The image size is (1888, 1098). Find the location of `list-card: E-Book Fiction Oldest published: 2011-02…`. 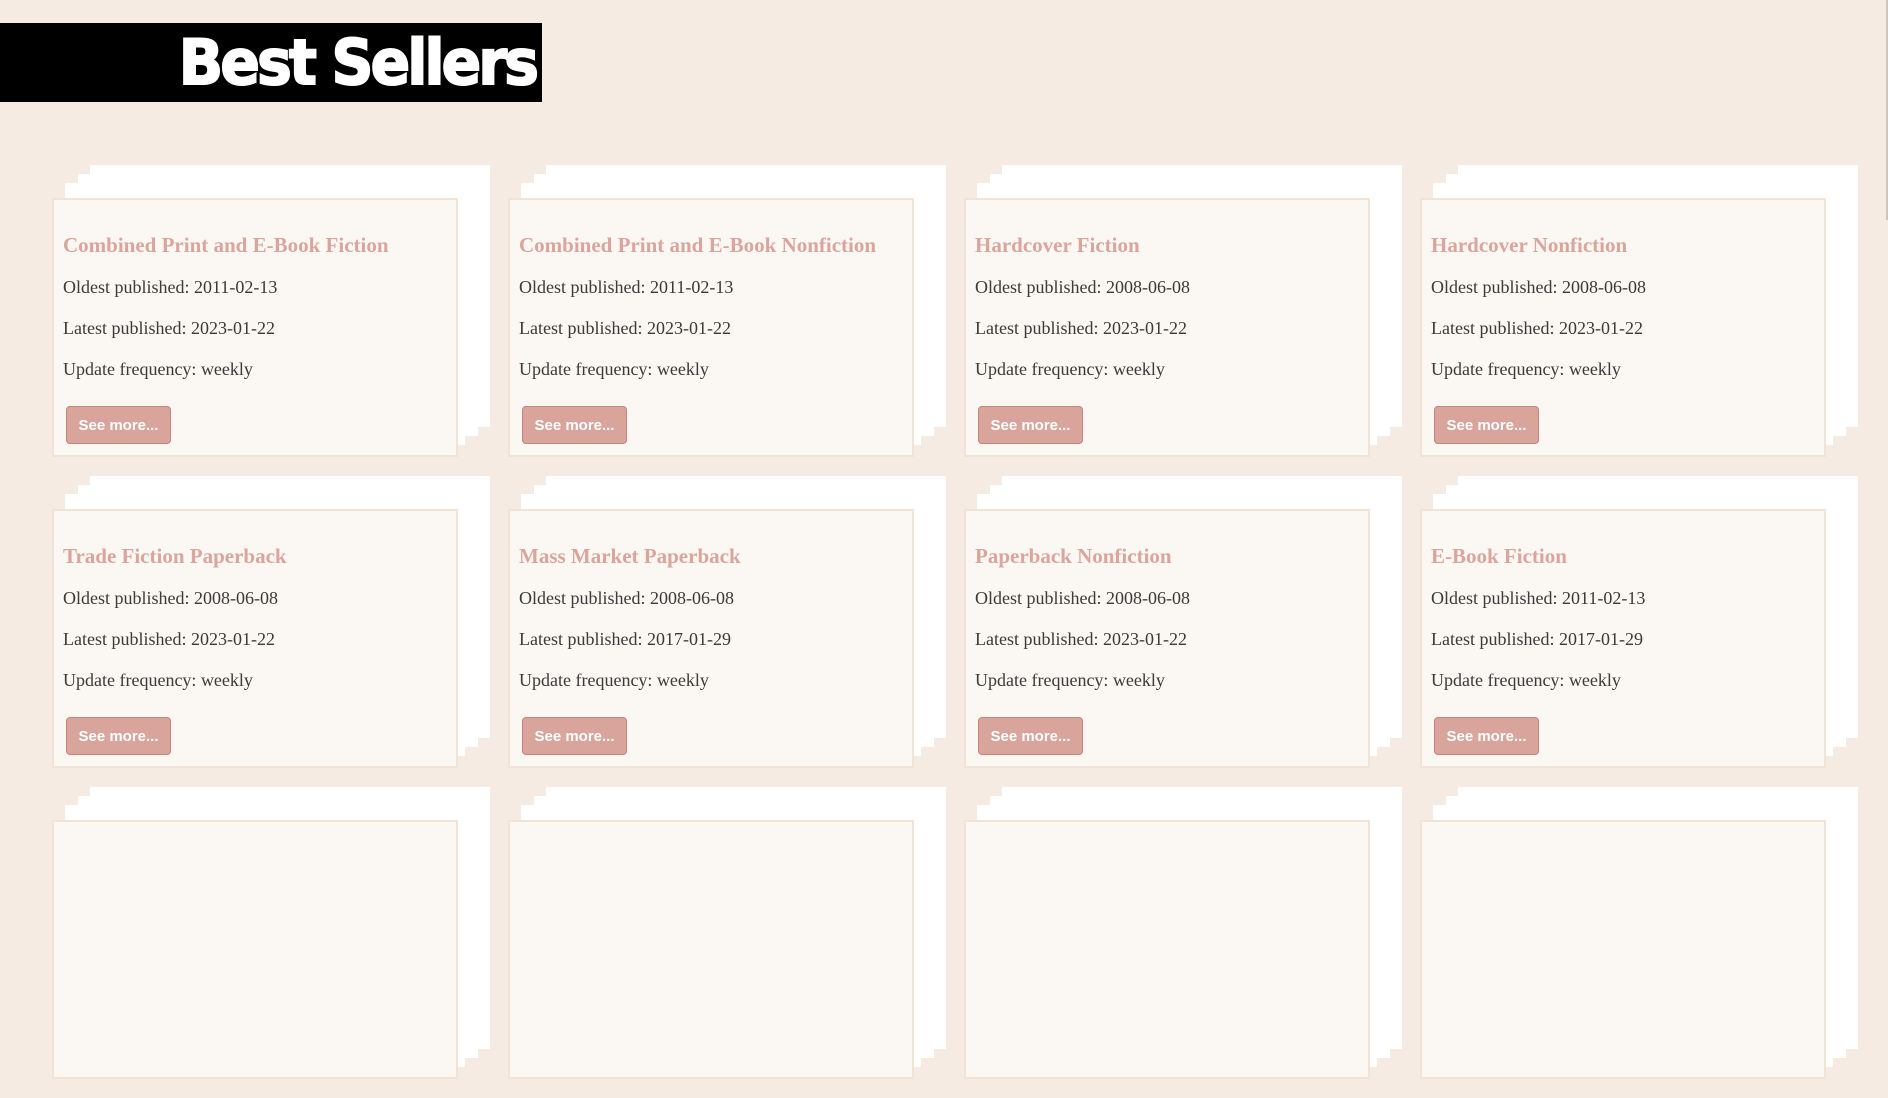

list-card: E-Book Fiction Oldest published: 2011-02… is located at coordinates (1639, 631).